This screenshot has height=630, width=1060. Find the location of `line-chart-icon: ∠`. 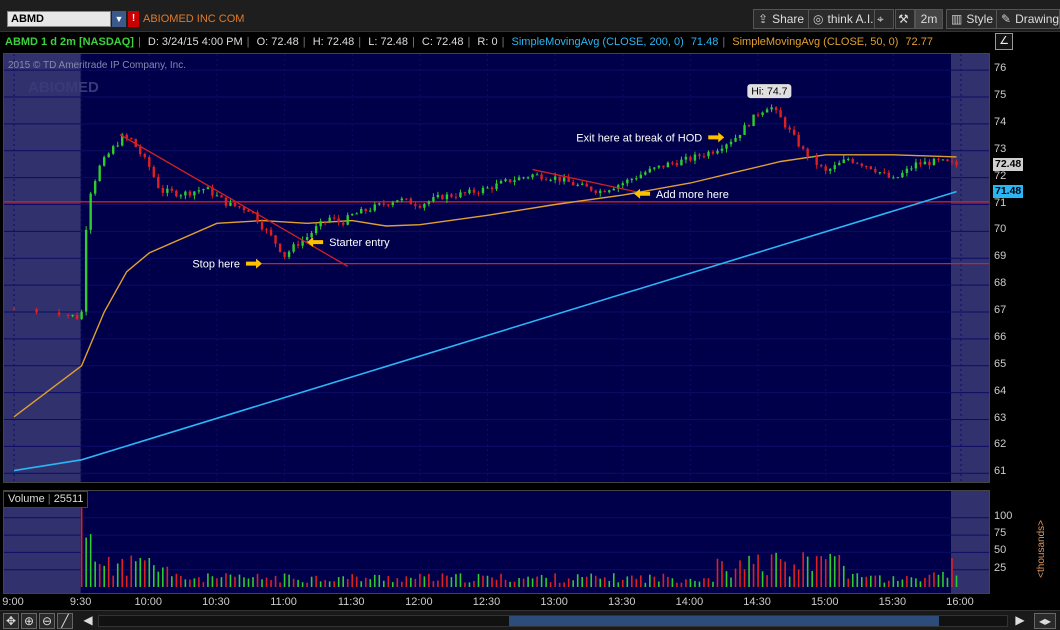

line-chart-icon: ∠ is located at coordinates (1004, 41).